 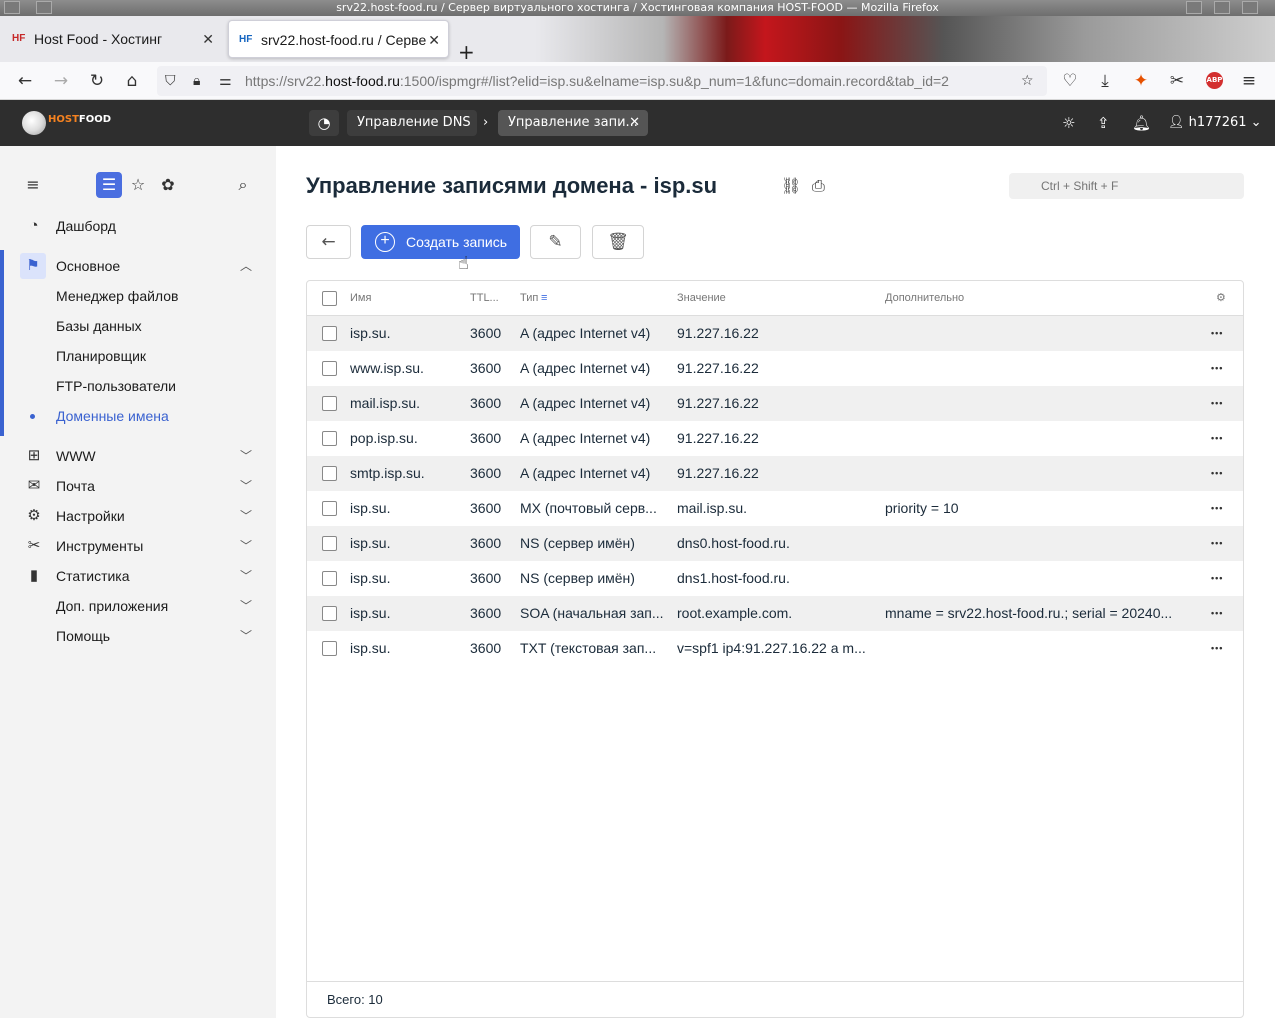 I want to click on sidebar-item-extra-apps: Доп. приложения ﹀, so click(x=138, y=606).